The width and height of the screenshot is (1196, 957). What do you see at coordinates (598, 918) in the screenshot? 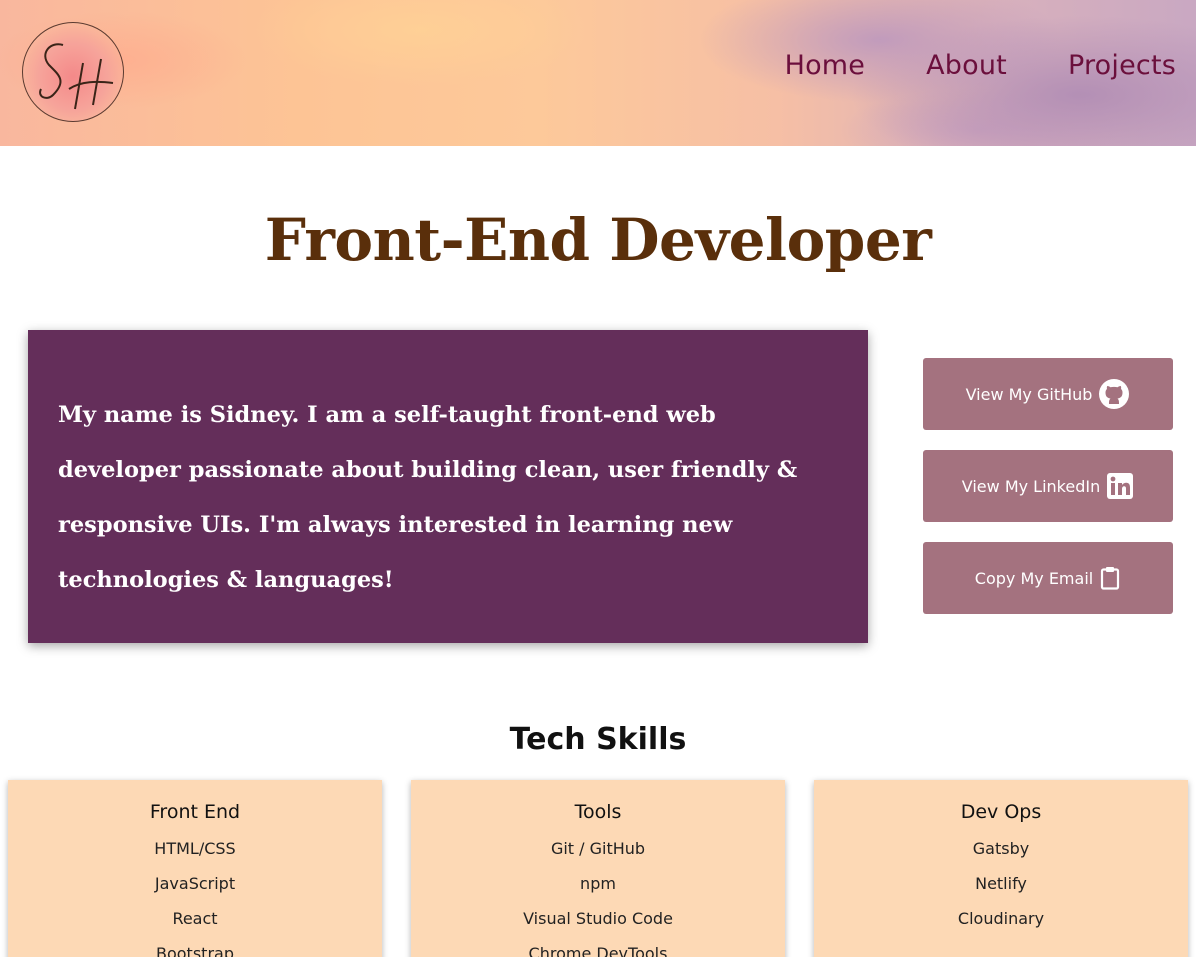
I see `skill-item: Visual Studio Code` at bounding box center [598, 918].